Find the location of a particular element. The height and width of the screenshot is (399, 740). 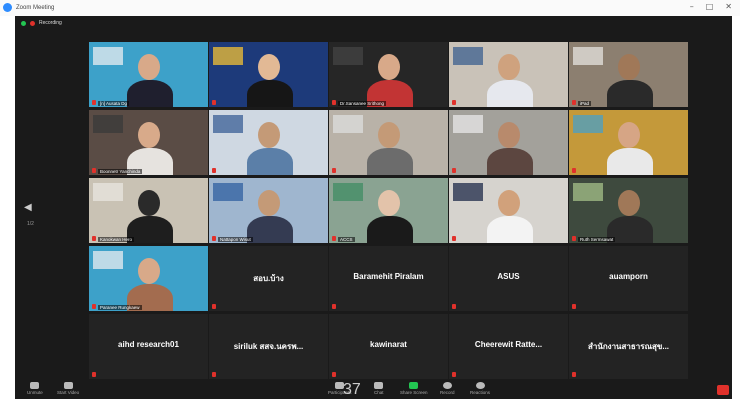

video-tile: Ruth Sermsawat is located at coordinates (628, 210).